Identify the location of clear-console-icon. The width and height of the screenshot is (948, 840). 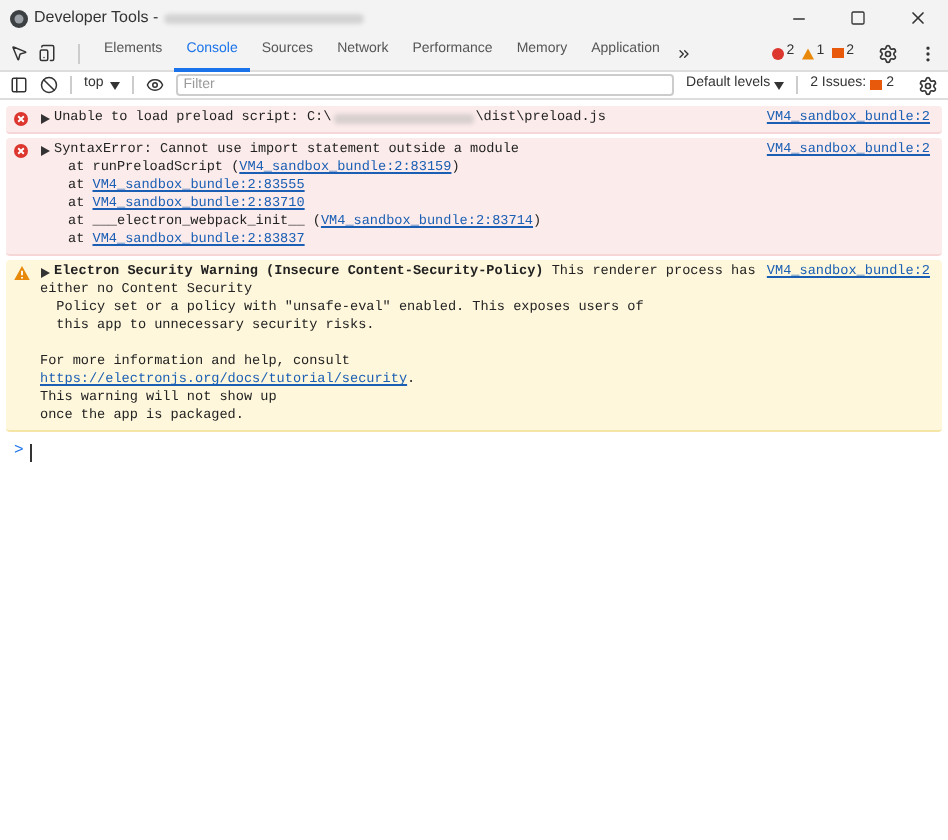
(49, 85).